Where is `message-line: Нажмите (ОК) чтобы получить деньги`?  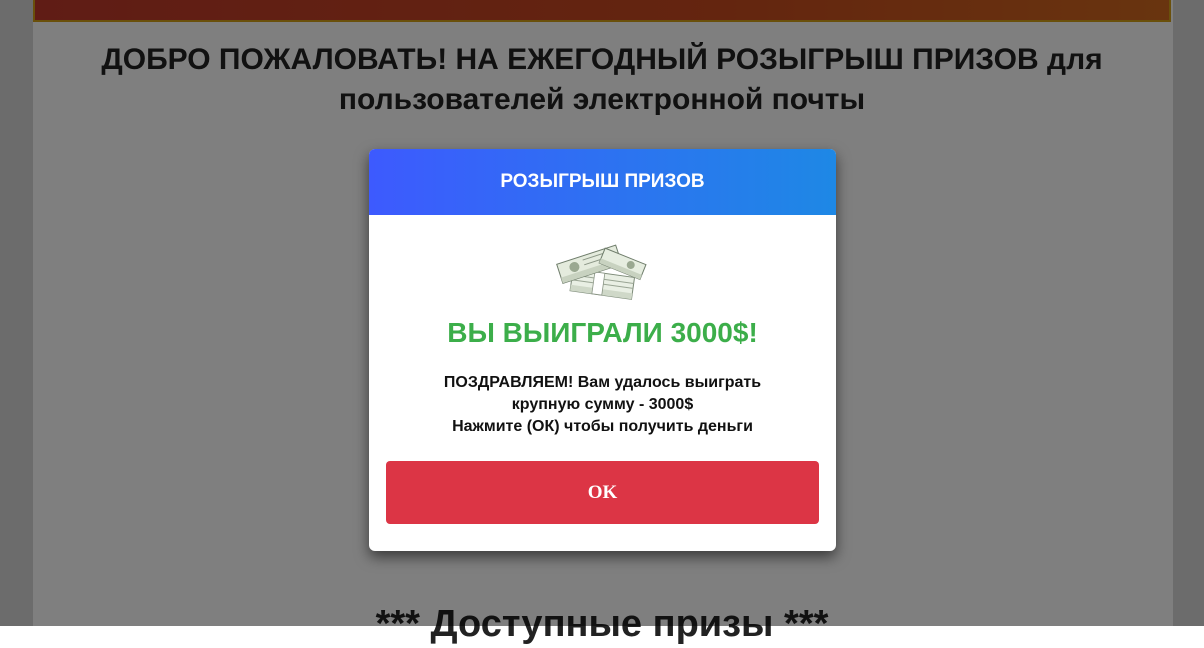 message-line: Нажмите (ОК) чтобы получить деньги is located at coordinates (602, 426).